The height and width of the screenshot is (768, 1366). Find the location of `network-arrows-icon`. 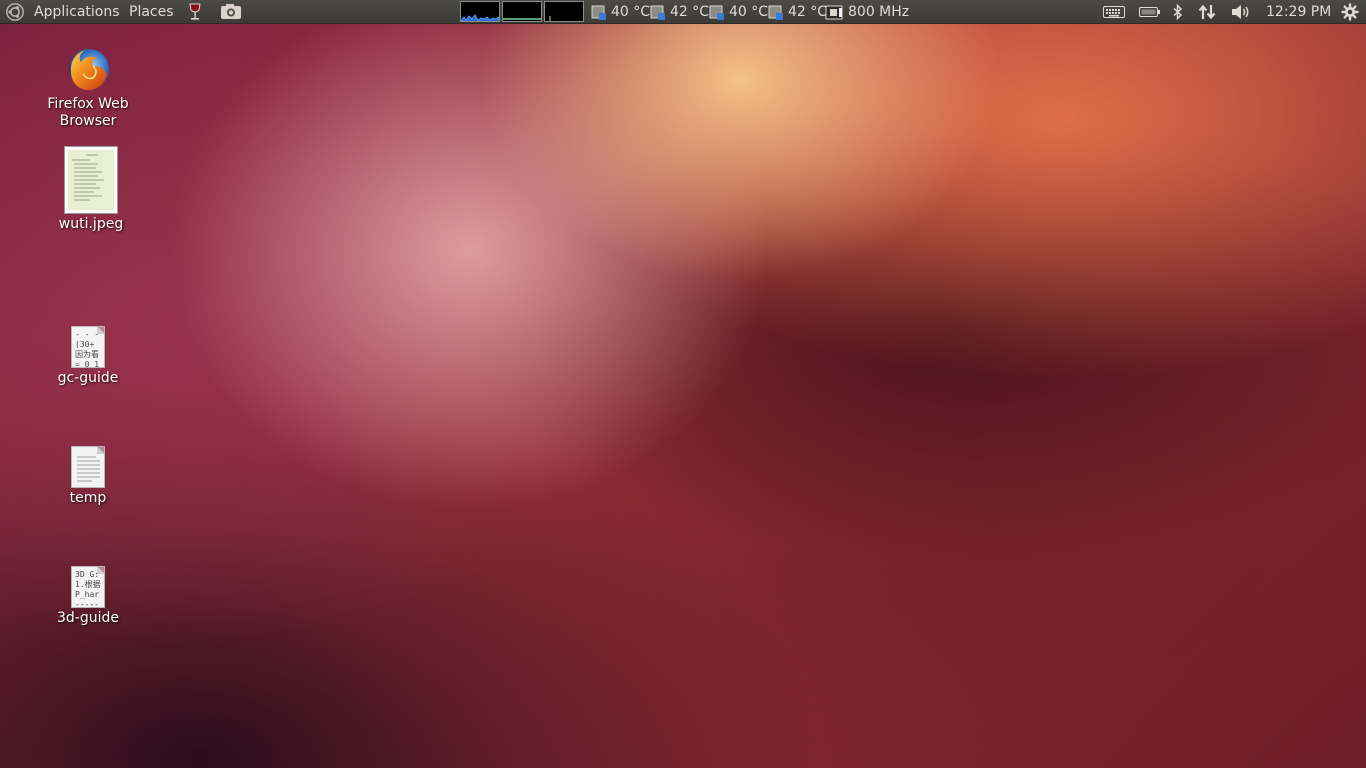

network-arrows-icon is located at coordinates (1207, 12).